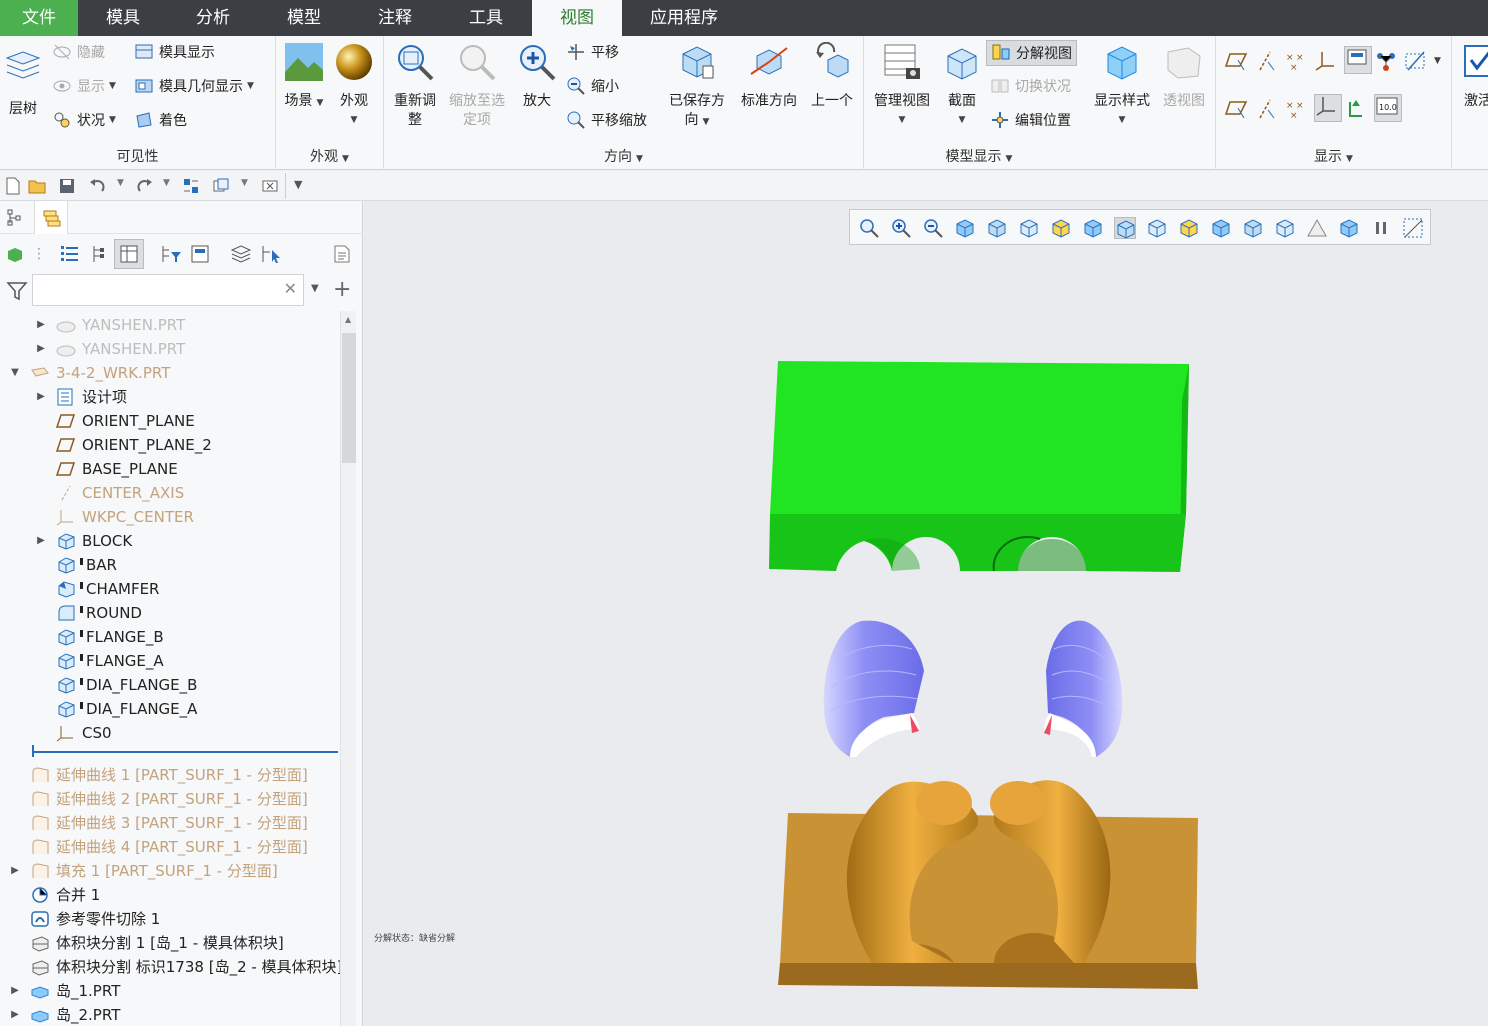 The width and height of the screenshot is (1488, 1026). Describe the element at coordinates (81, 397) in the screenshot. I see `tree-item: ▶ 设计项` at that location.